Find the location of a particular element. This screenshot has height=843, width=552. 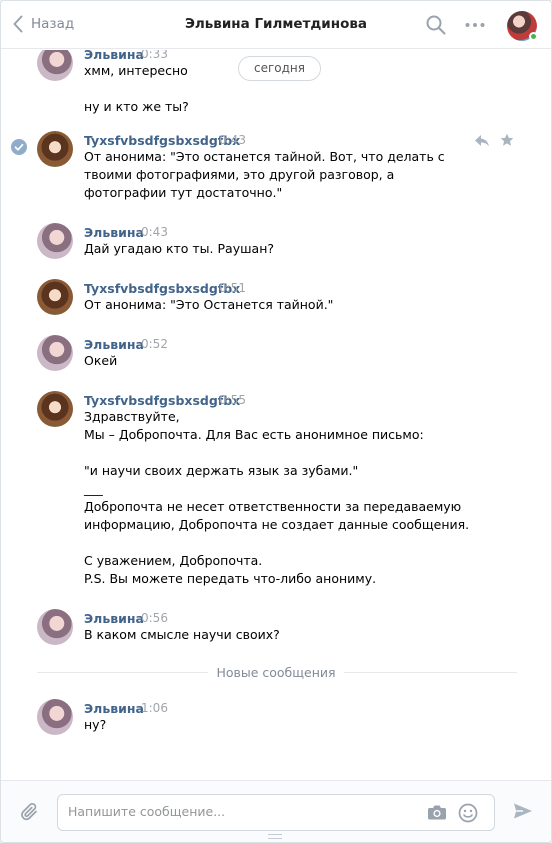

message-time: 0:51 is located at coordinates (232, 288).